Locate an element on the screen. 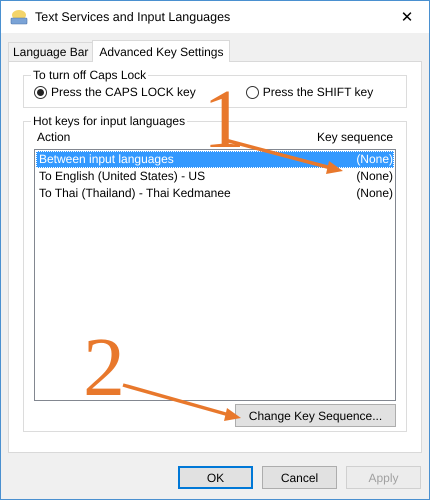  action-text: To English (United States) - US is located at coordinates (122, 176).